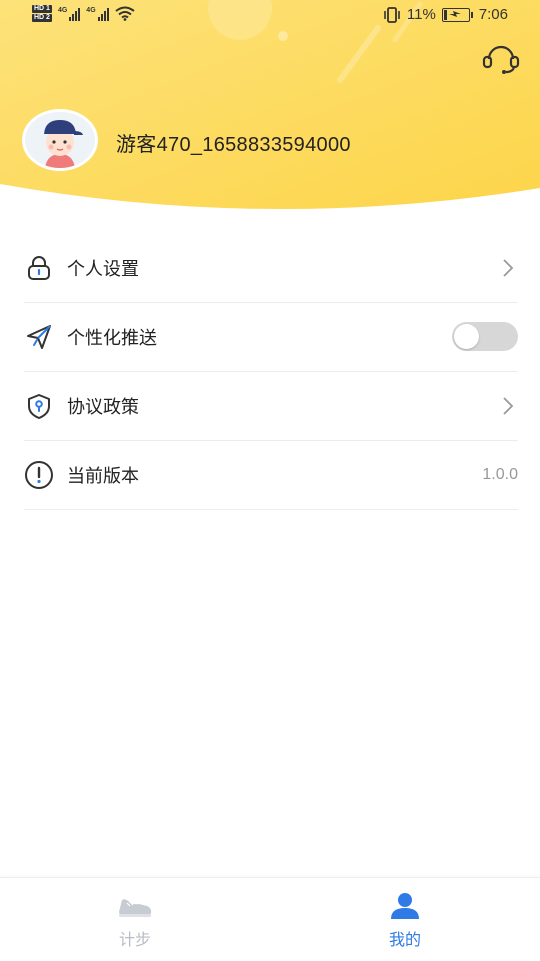 The width and height of the screenshot is (540, 961). Describe the element at coordinates (103, 476) in the screenshot. I see `menu-item-label: 当前版本` at that location.